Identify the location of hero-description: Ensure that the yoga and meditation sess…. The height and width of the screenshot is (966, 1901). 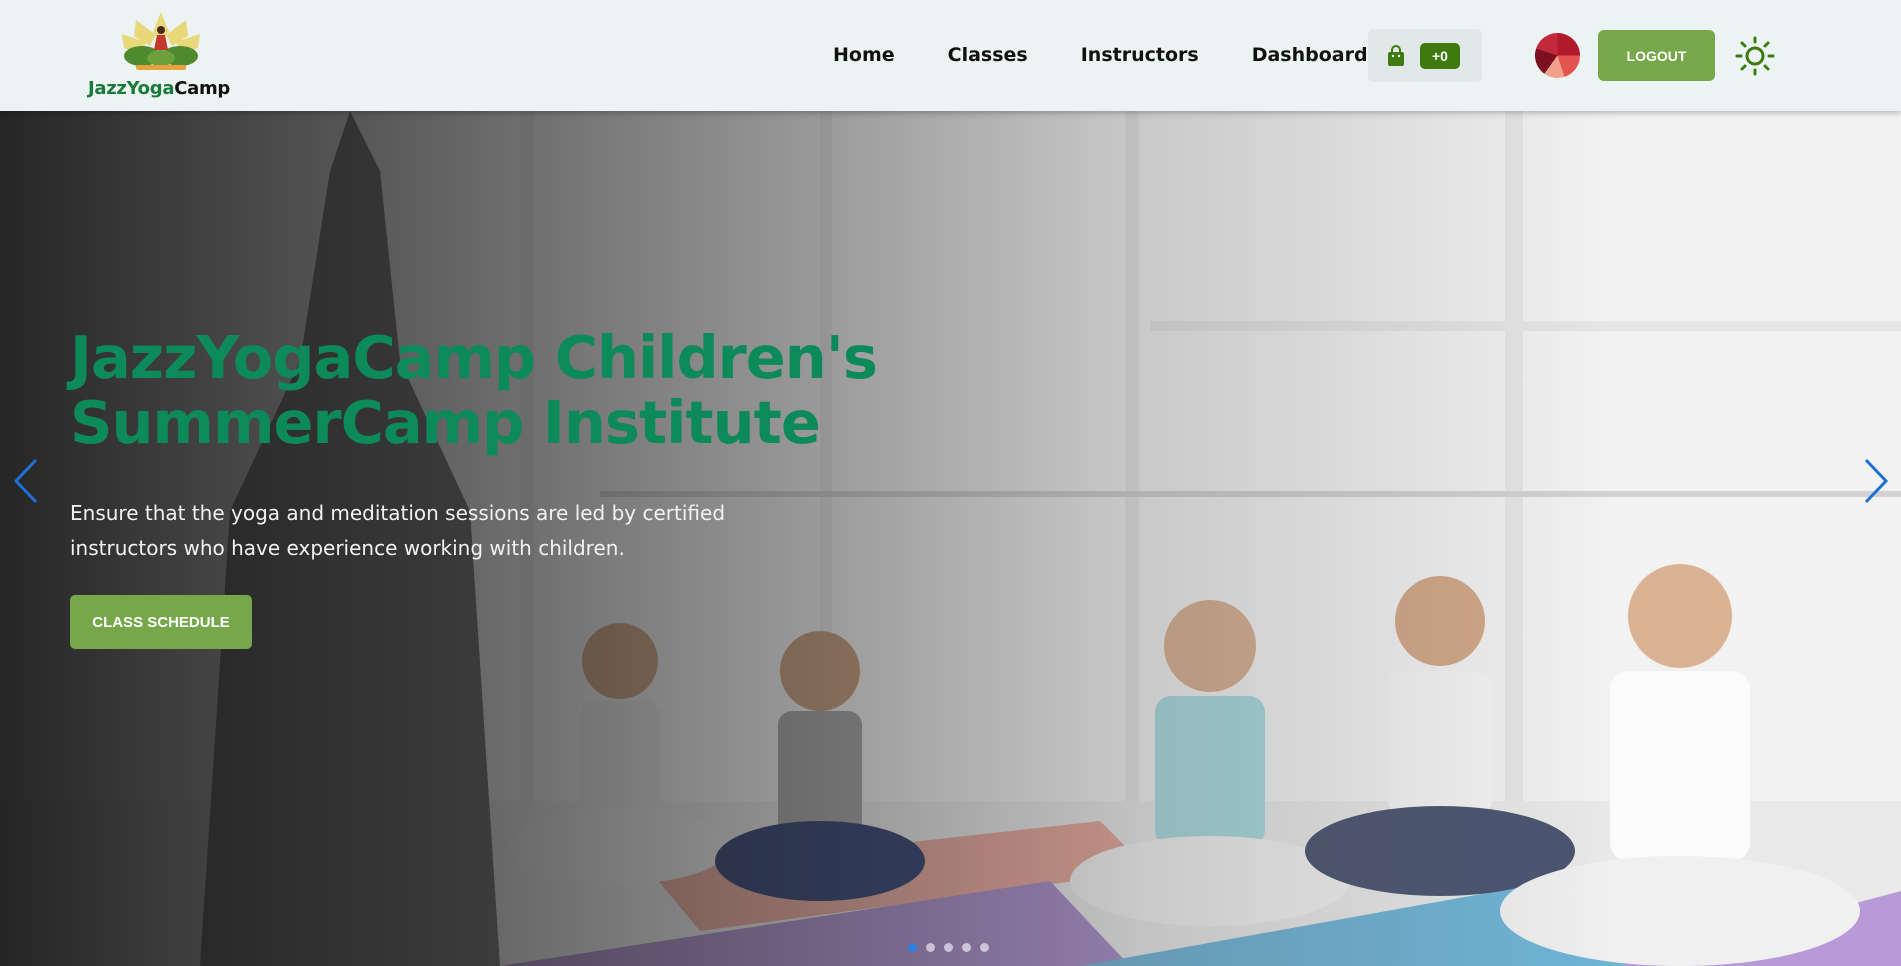
(398, 530).